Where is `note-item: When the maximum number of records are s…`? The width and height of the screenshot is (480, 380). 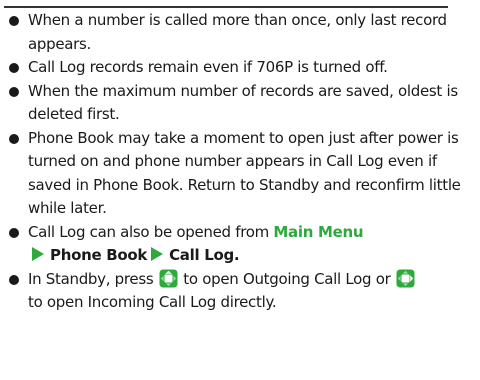 note-item: When the maximum number of records are s… is located at coordinates (239, 103).